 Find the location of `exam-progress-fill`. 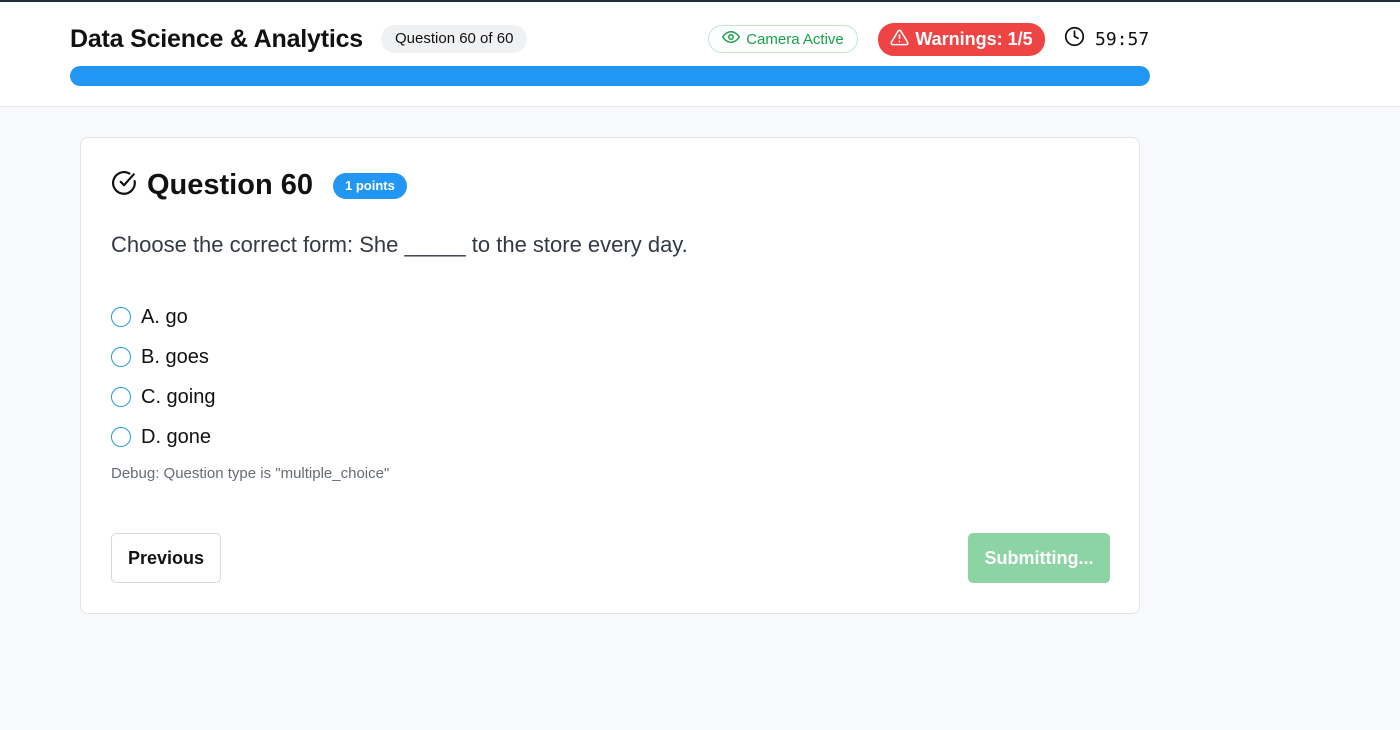

exam-progress-fill is located at coordinates (610, 76).